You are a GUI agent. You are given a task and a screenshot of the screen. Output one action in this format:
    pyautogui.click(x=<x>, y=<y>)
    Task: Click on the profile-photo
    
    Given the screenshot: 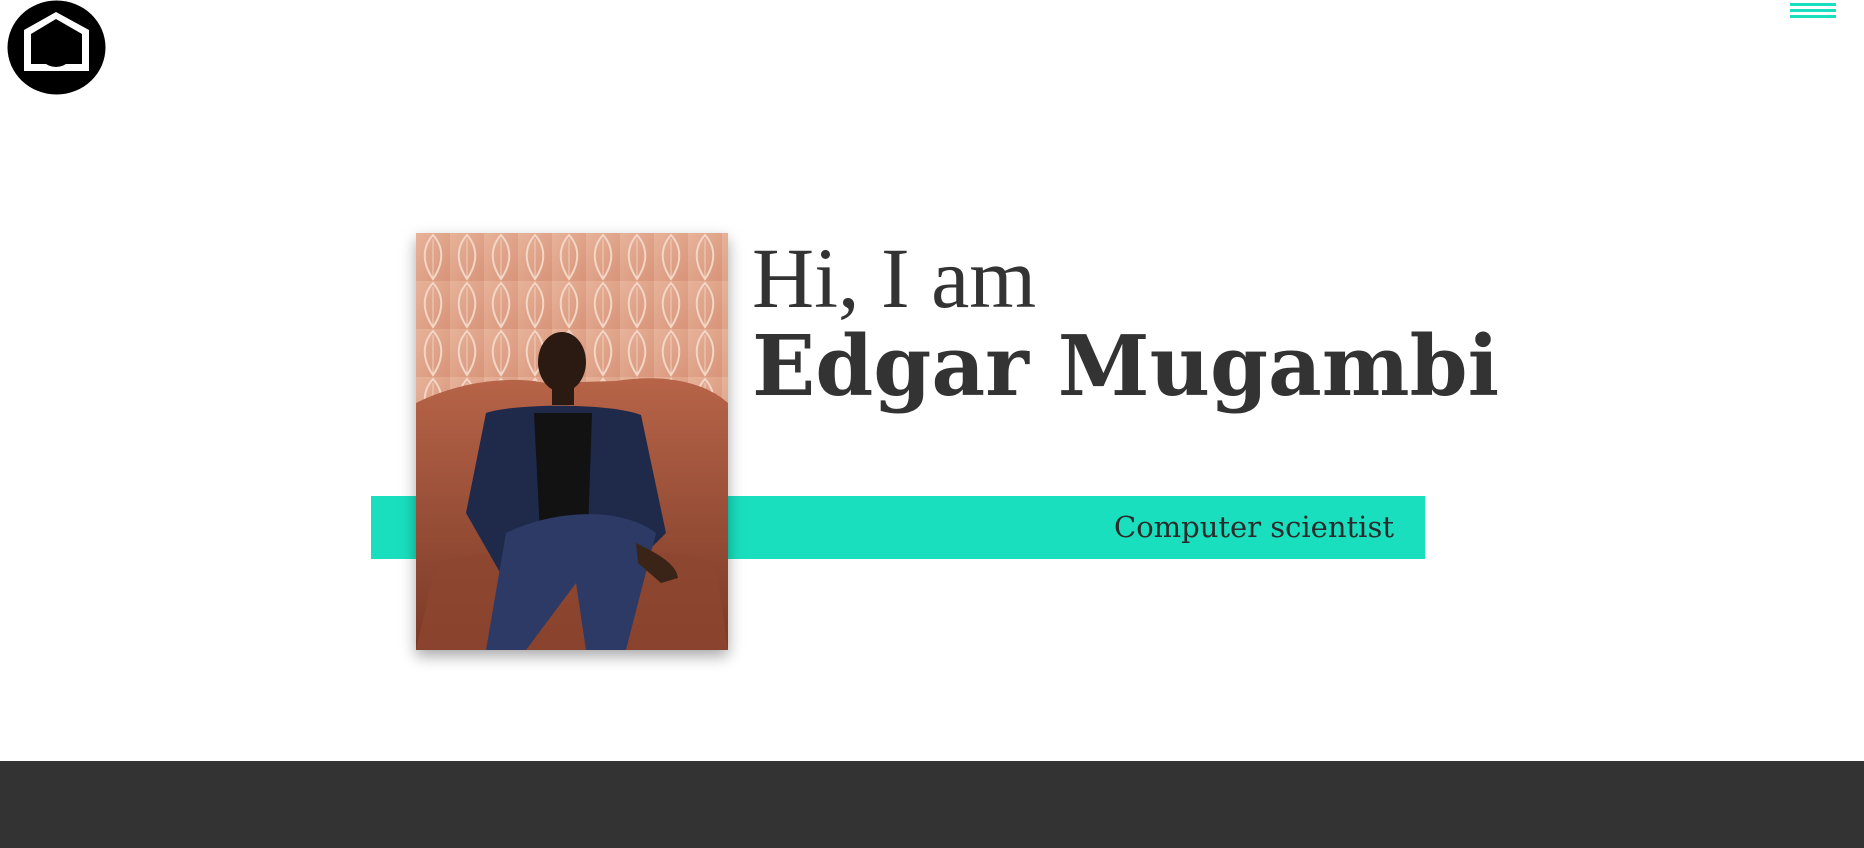 What is the action you would take?
    pyautogui.click(x=572, y=441)
    